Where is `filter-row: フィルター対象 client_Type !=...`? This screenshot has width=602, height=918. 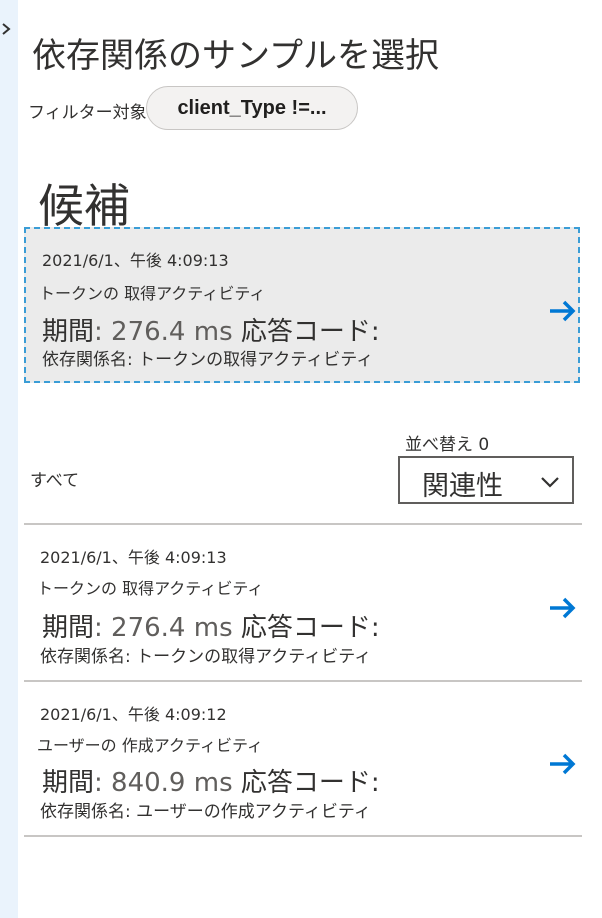
filter-row: フィルター対象 client_Type !=... is located at coordinates (228, 109).